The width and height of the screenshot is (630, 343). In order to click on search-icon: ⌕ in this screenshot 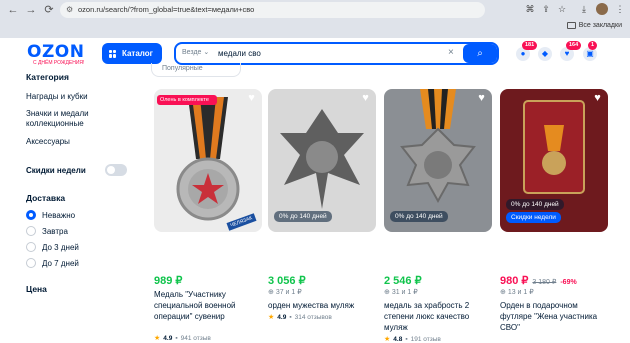, I will do `click(480, 53)`.